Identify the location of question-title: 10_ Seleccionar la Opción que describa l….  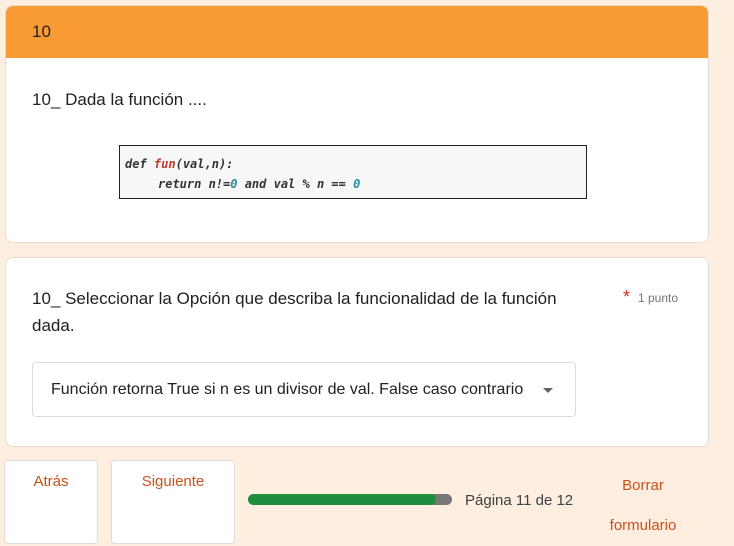
(294, 312).